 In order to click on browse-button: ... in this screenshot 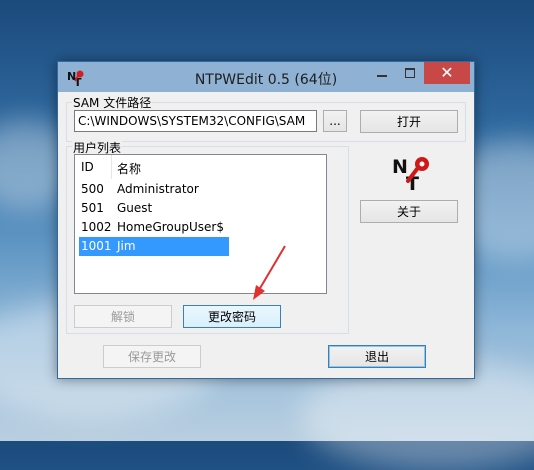, I will do `click(335, 121)`.